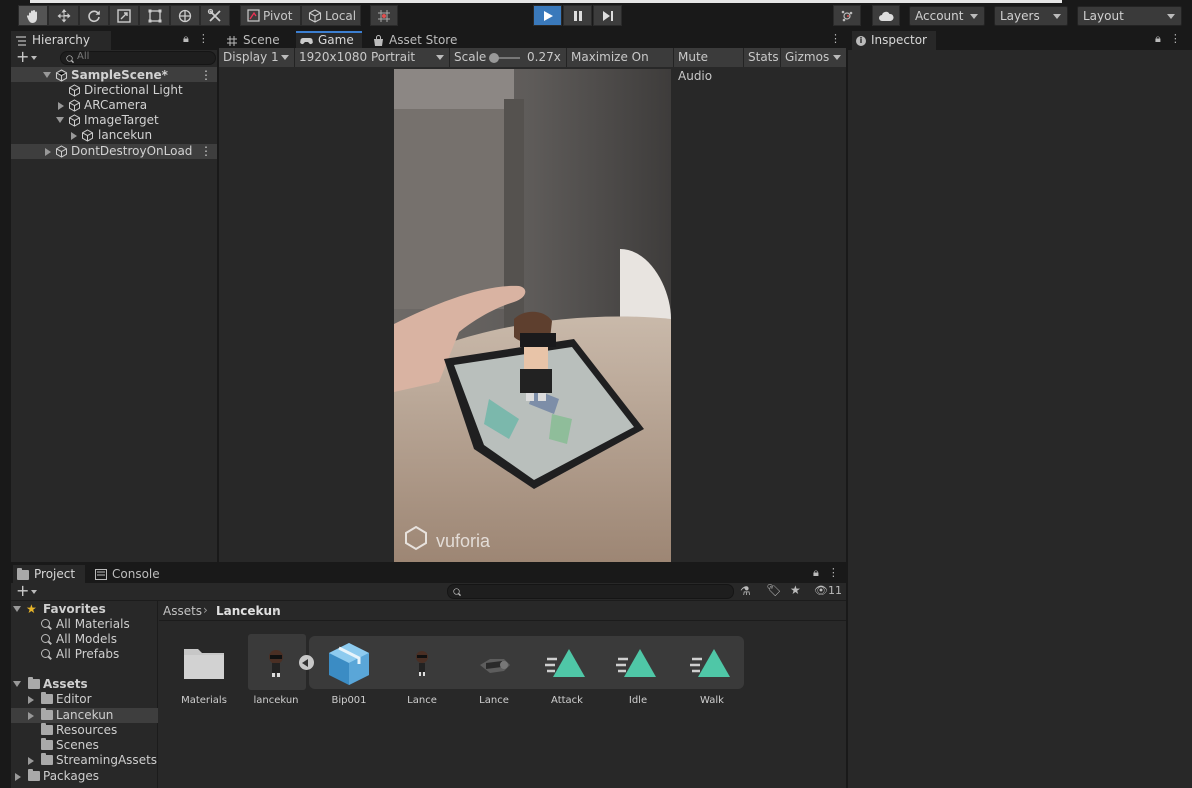 The width and height of the screenshot is (1192, 788). What do you see at coordinates (276, 700) in the screenshot?
I see `asset-label: lancekun` at bounding box center [276, 700].